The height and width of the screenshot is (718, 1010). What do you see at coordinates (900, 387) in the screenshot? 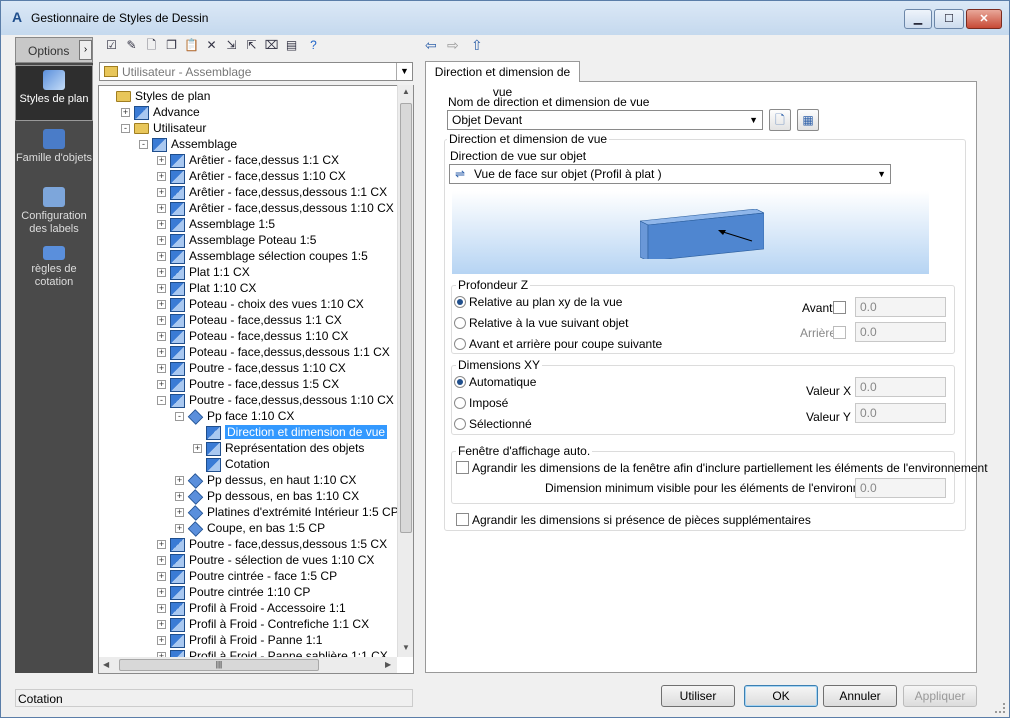
I see `x-value-field: 0.0` at bounding box center [900, 387].